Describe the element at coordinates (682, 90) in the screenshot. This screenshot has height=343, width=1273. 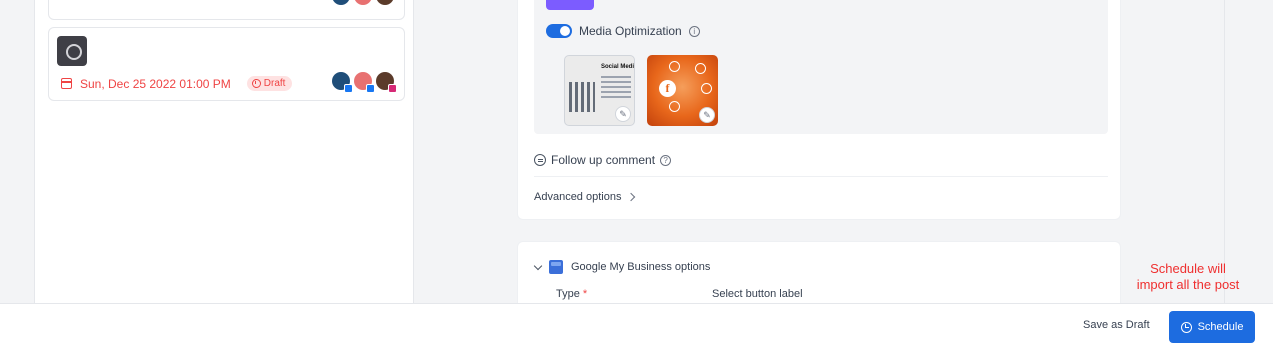
I see `media-image-2: f ✎` at that location.